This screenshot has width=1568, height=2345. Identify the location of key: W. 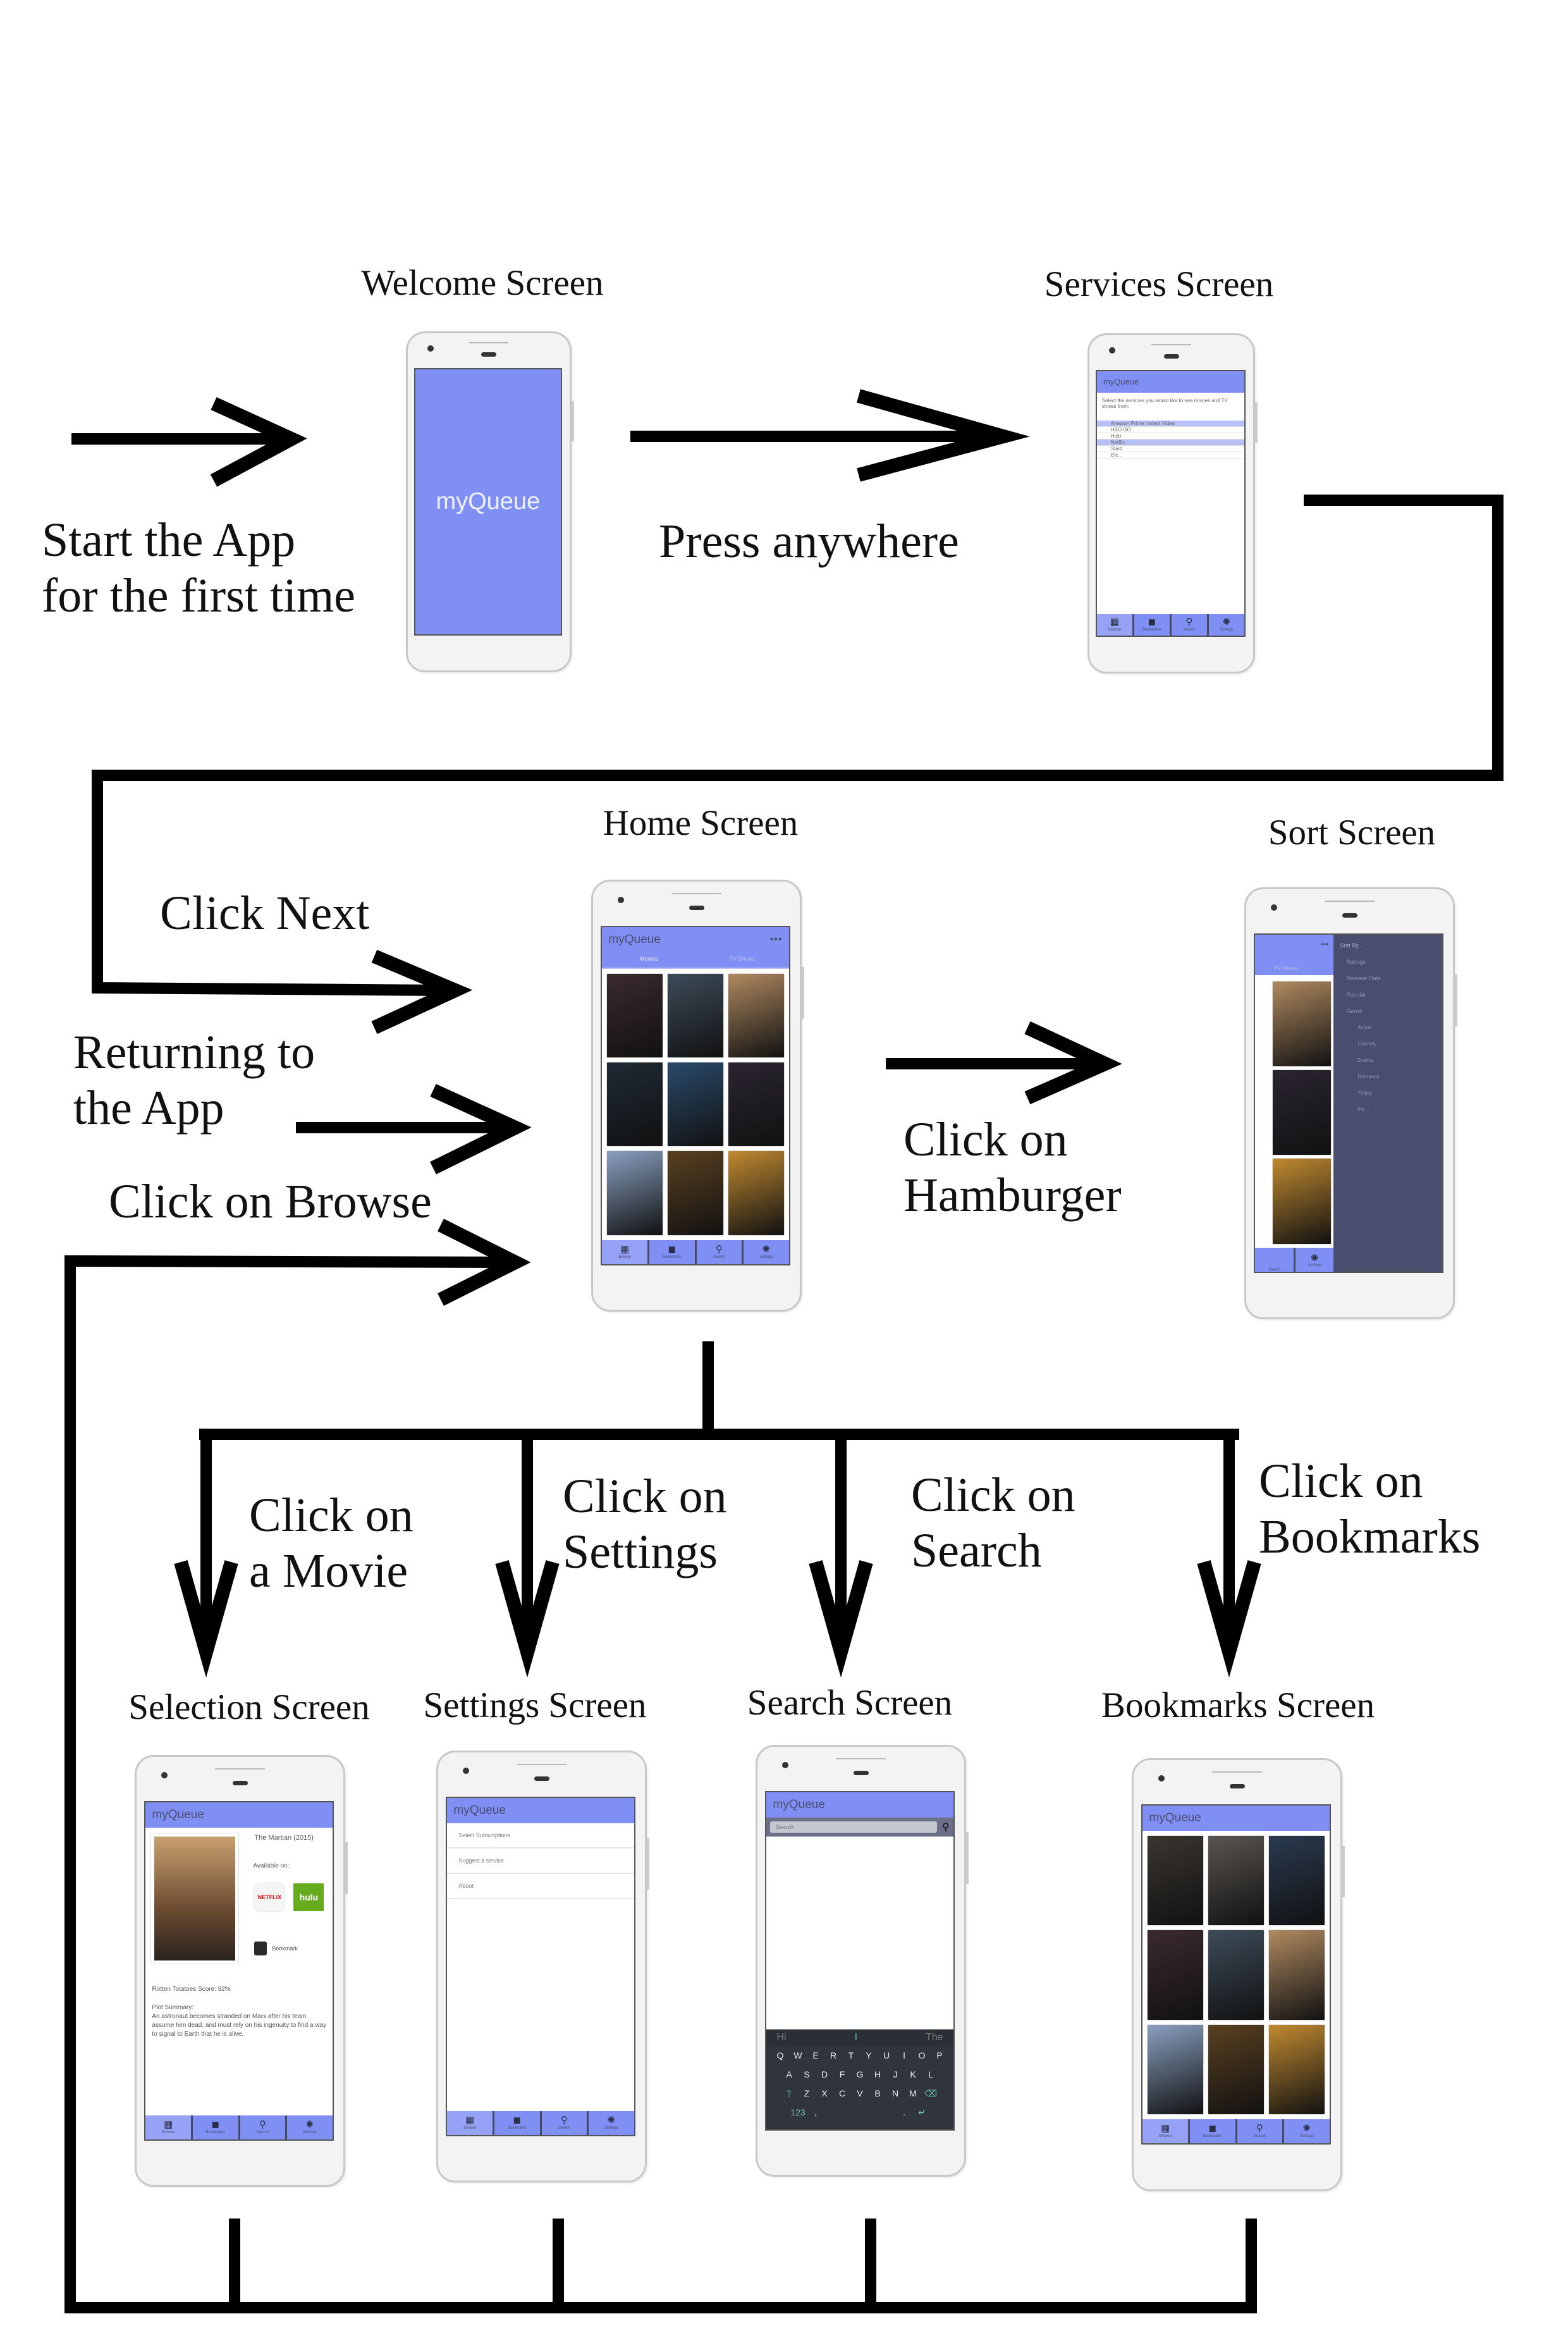
(798, 2055).